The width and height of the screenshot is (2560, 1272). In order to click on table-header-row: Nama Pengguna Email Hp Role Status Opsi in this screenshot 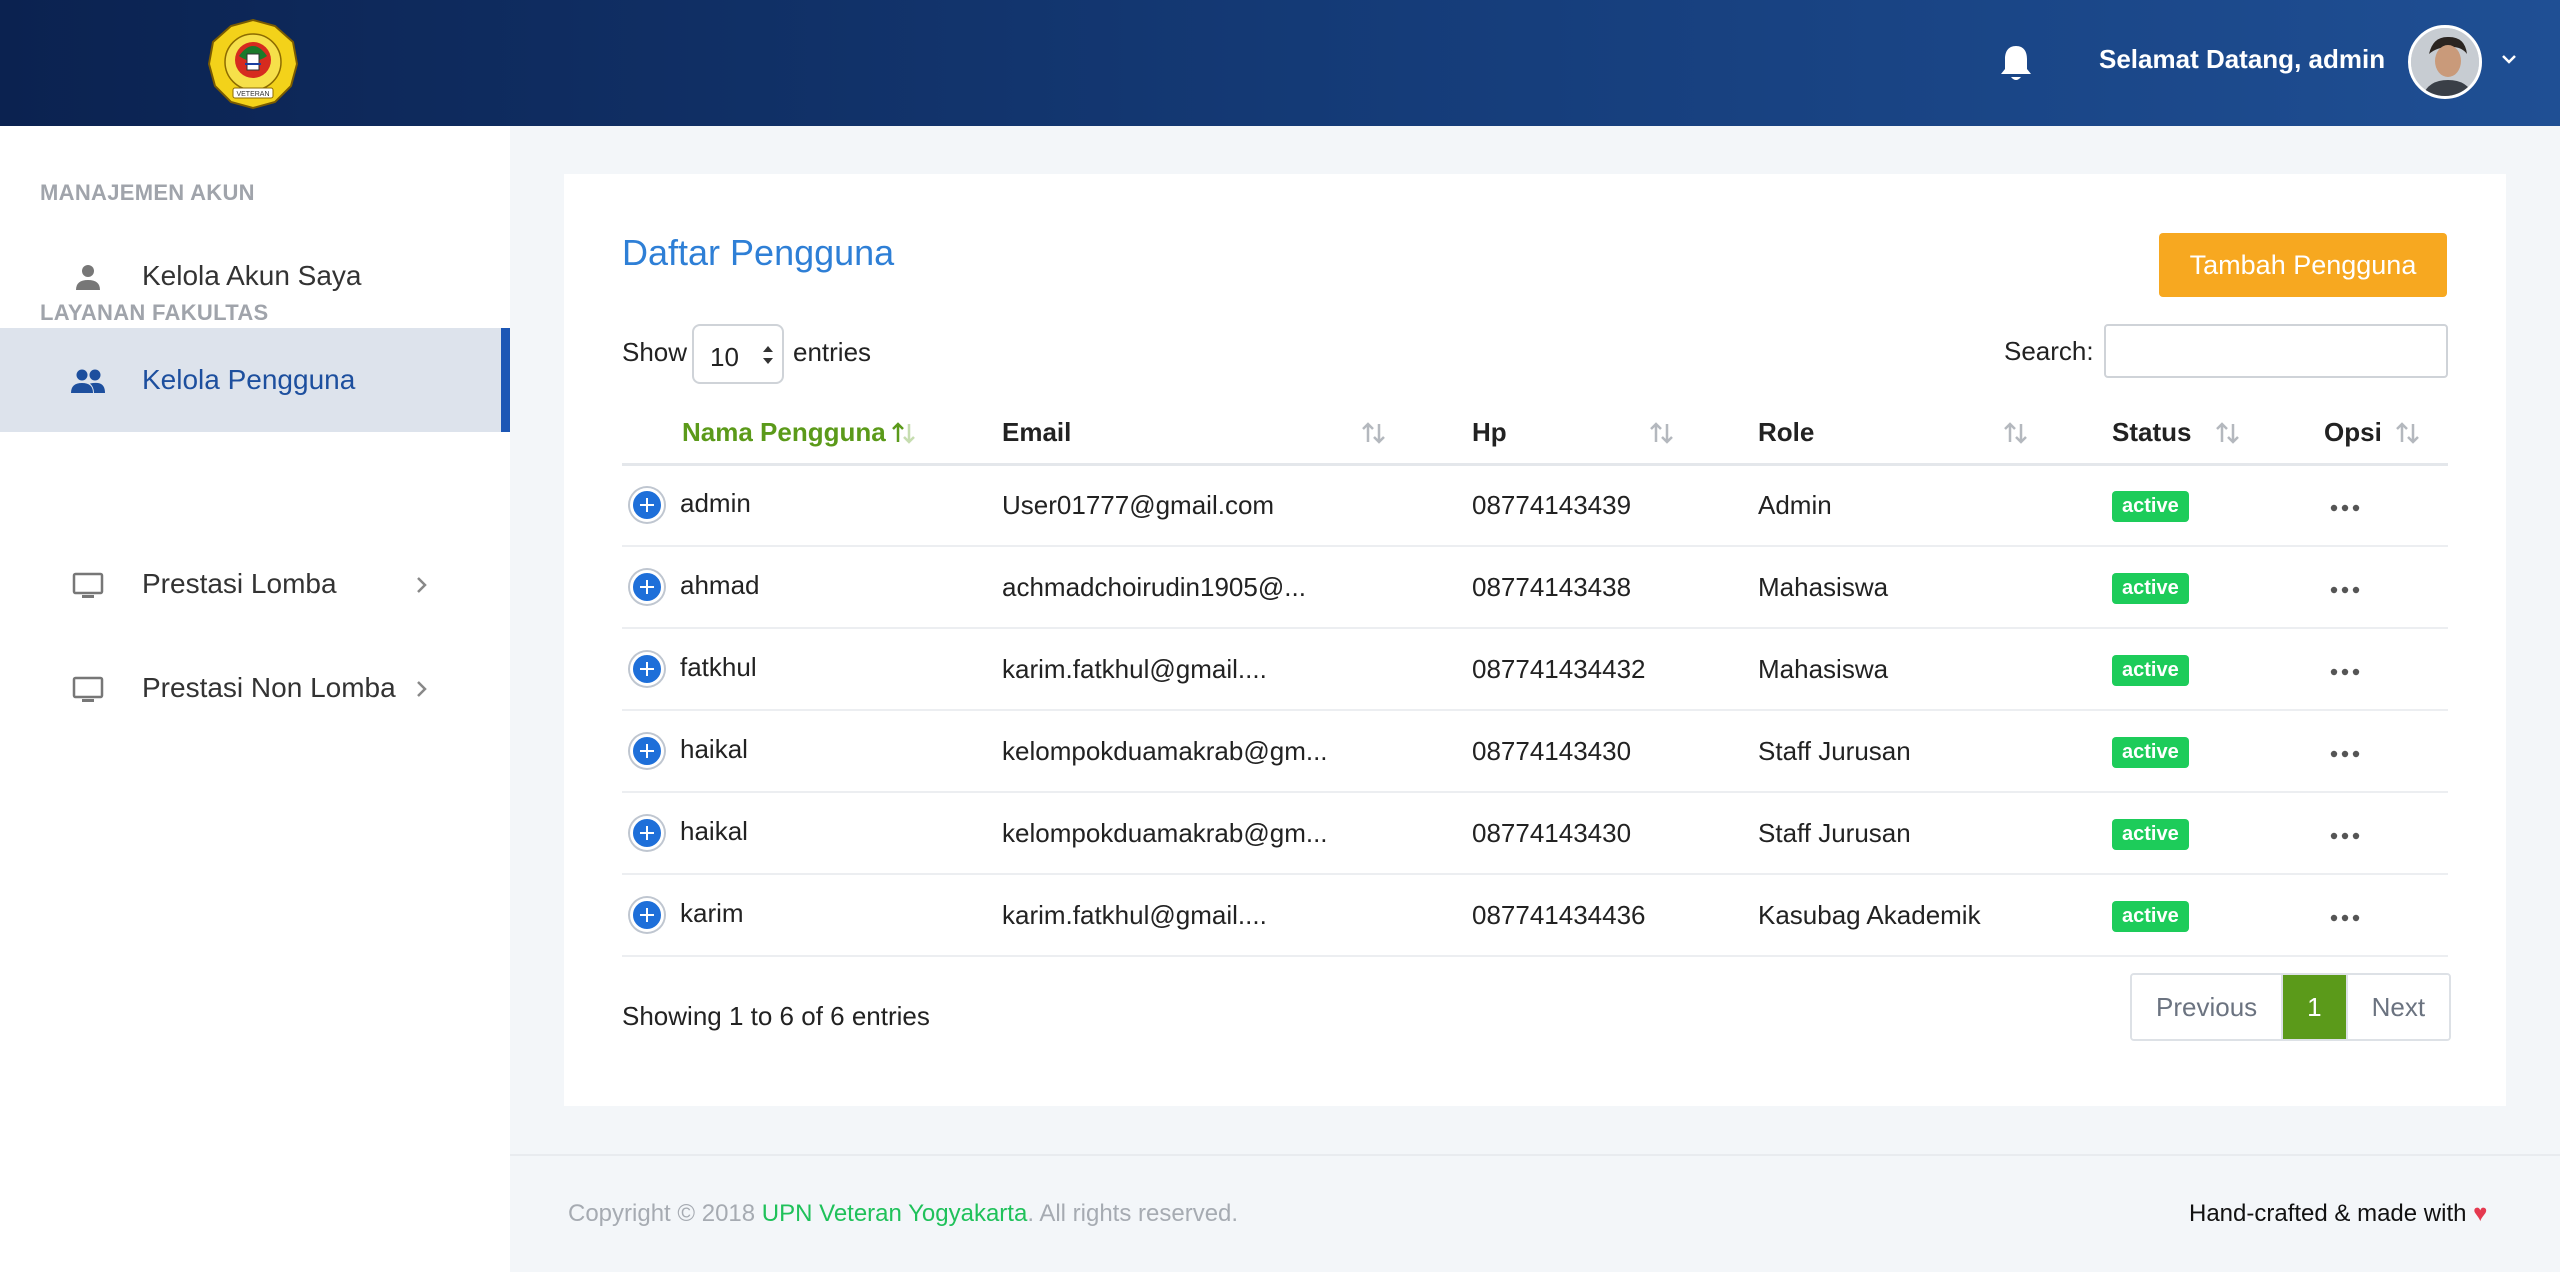, I will do `click(1535, 434)`.